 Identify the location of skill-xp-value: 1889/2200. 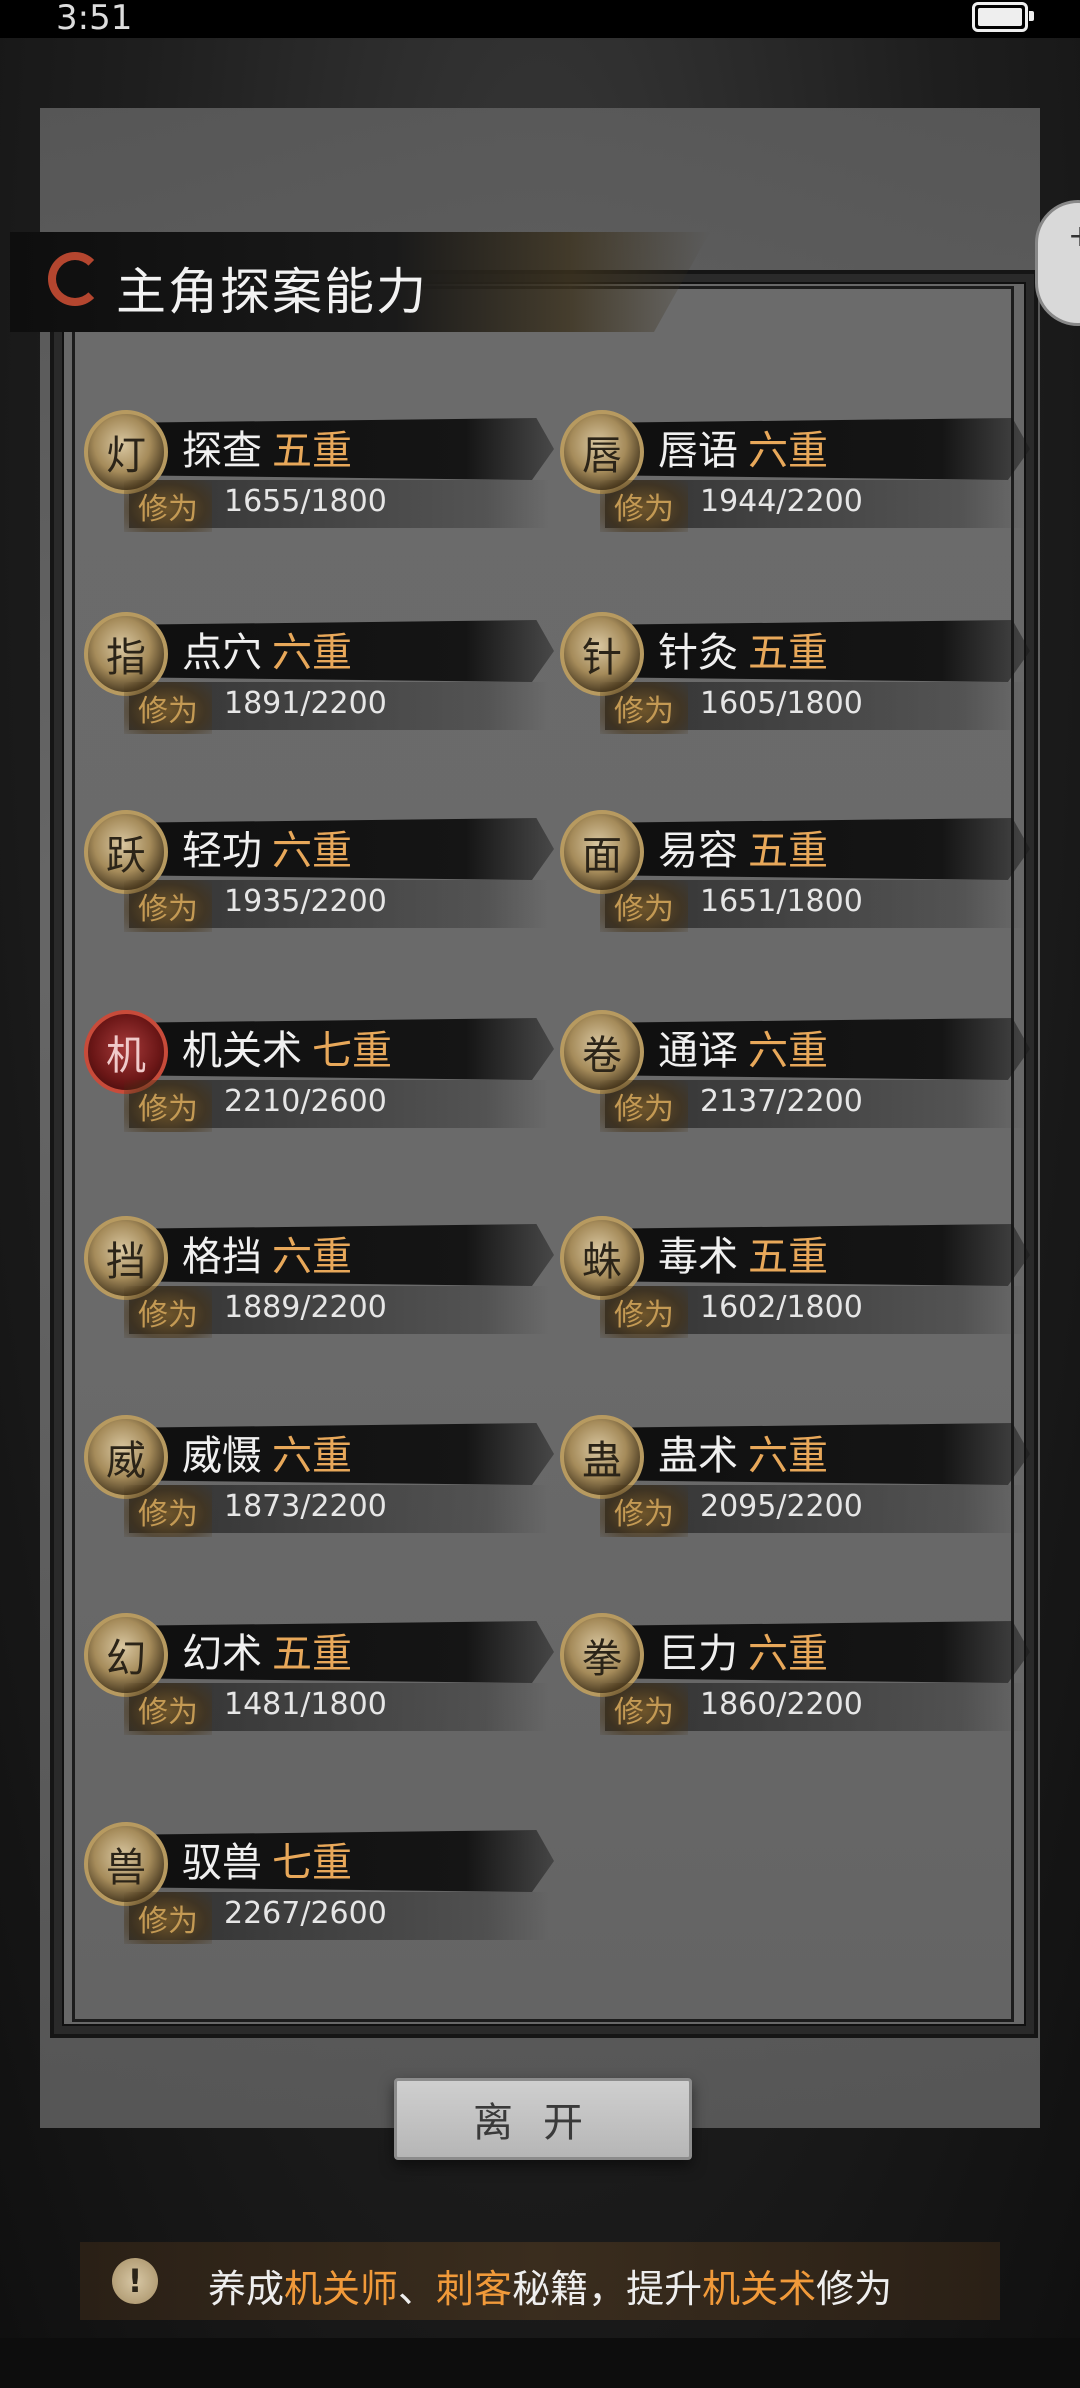
(305, 1307).